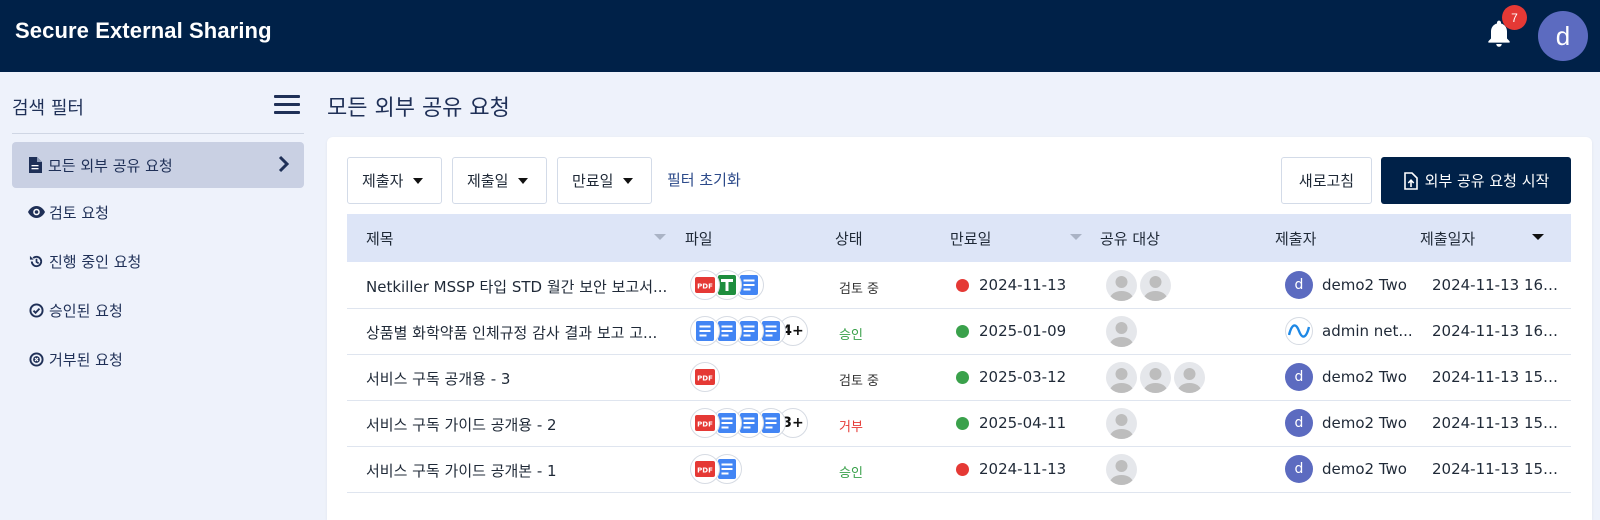  Describe the element at coordinates (970, 238) in the screenshot. I see `col-header-expiry: 만료일` at that location.